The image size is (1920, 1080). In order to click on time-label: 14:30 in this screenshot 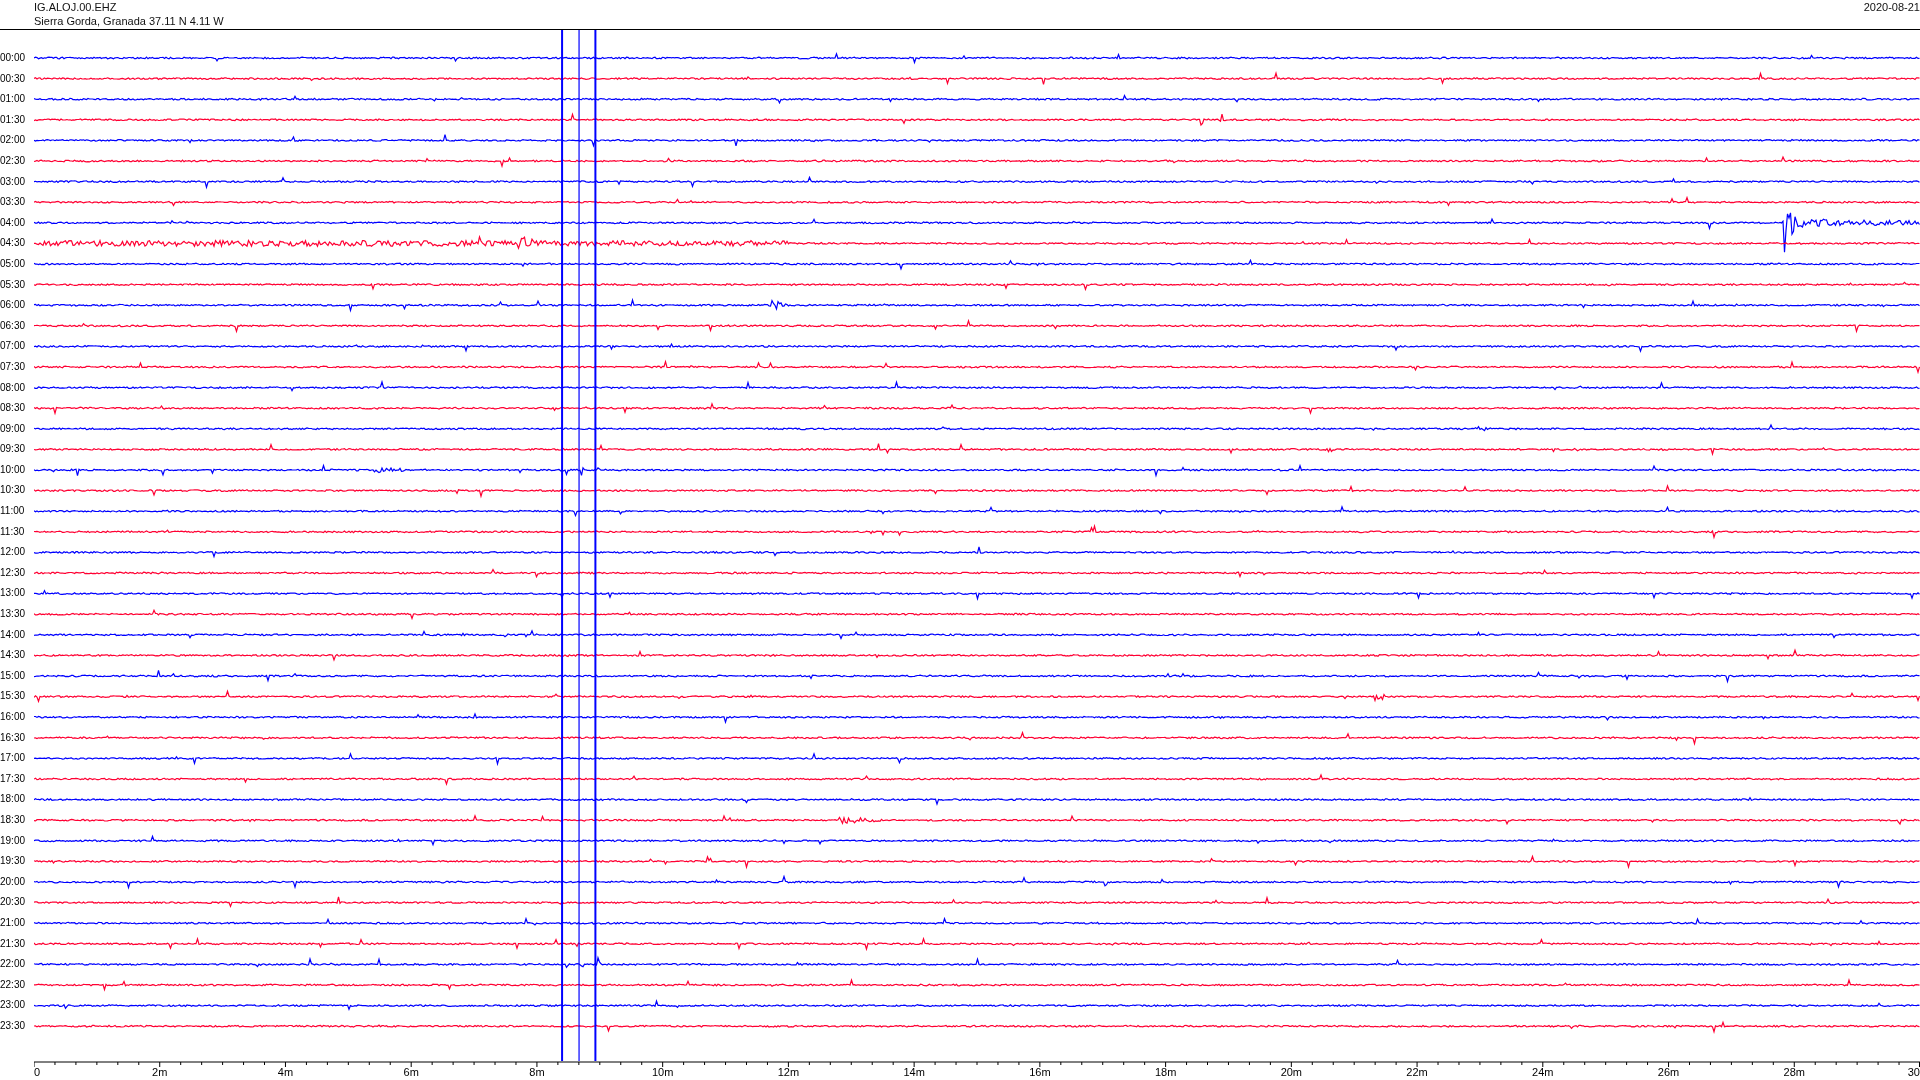, I will do `click(13, 655)`.